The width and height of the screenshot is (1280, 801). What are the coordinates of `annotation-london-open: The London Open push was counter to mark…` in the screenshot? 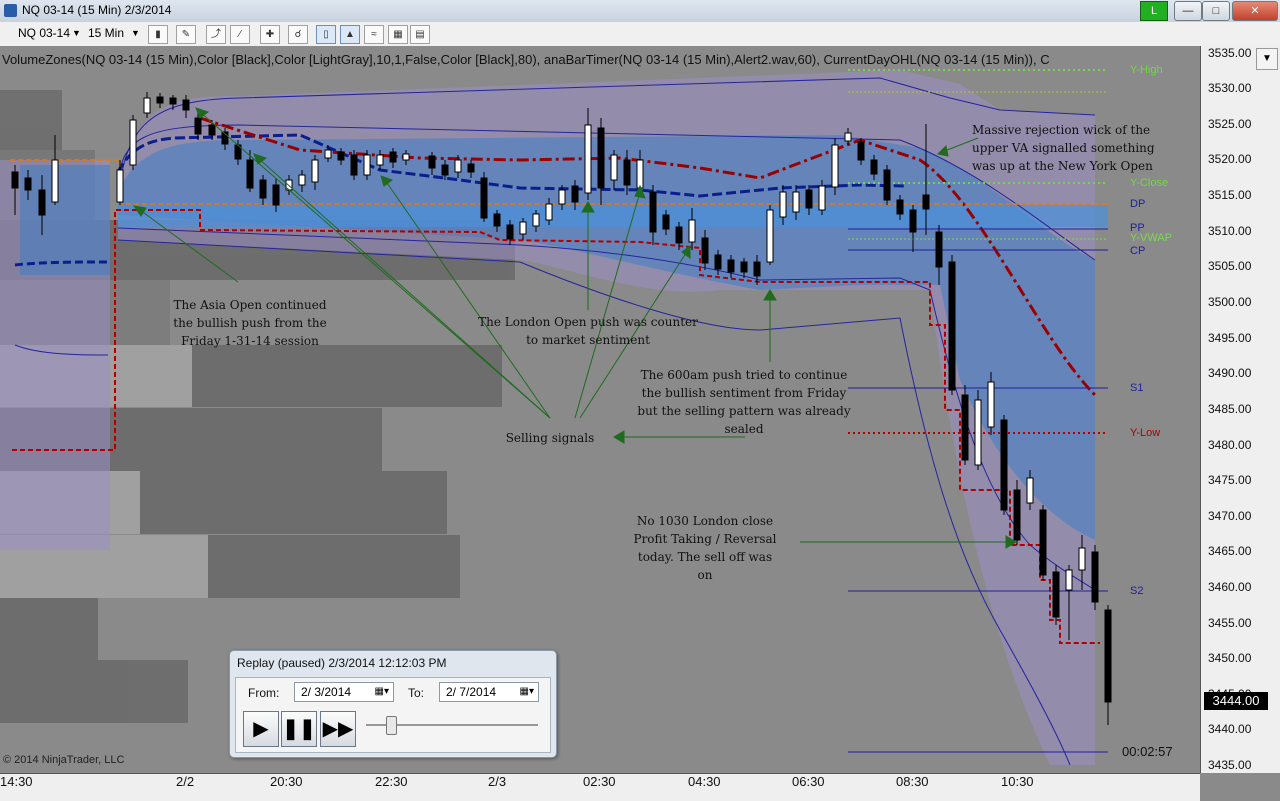 It's located at (588, 331).